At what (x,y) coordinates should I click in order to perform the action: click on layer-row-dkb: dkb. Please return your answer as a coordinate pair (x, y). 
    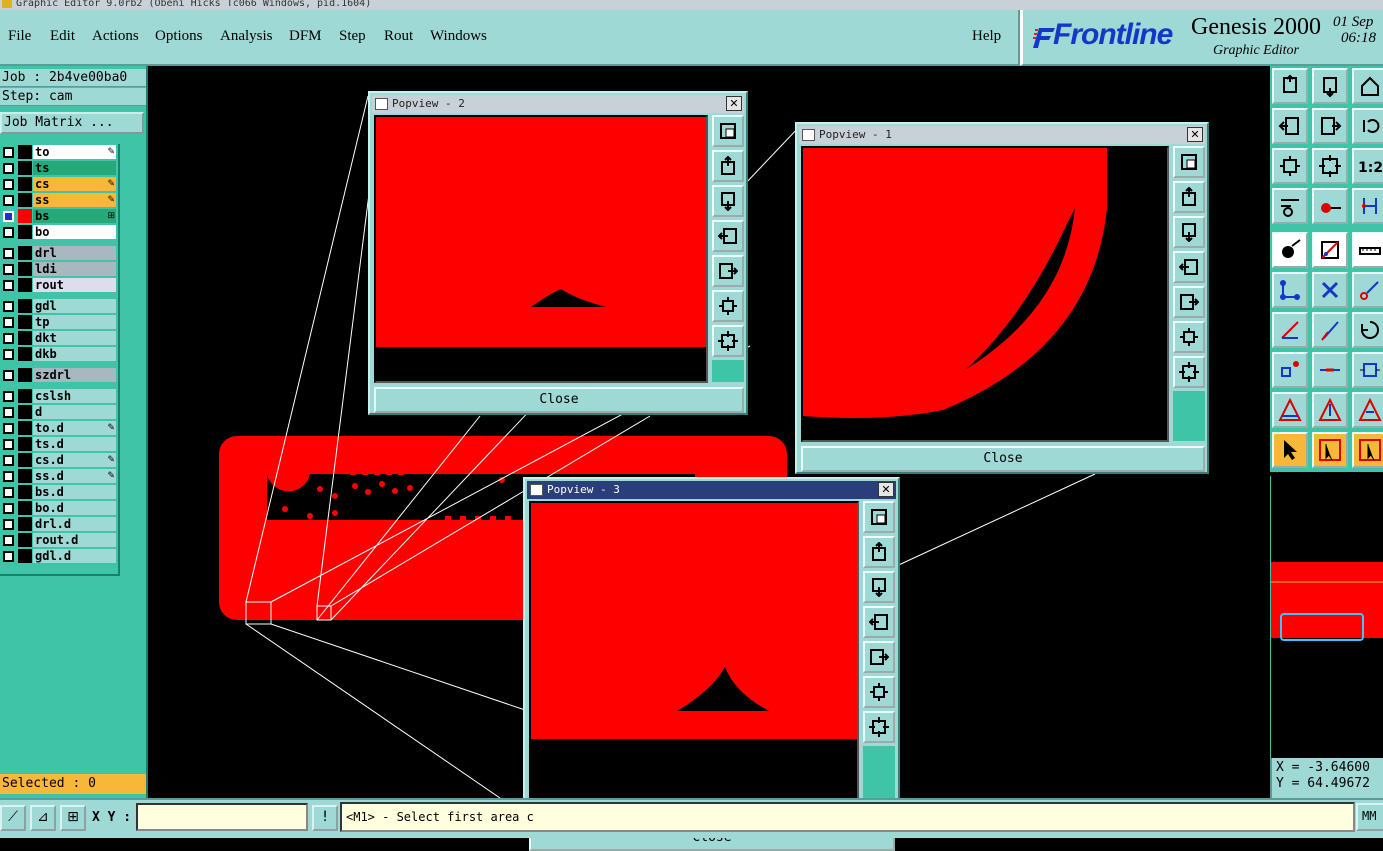
    Looking at the image, I should click on (59, 354).